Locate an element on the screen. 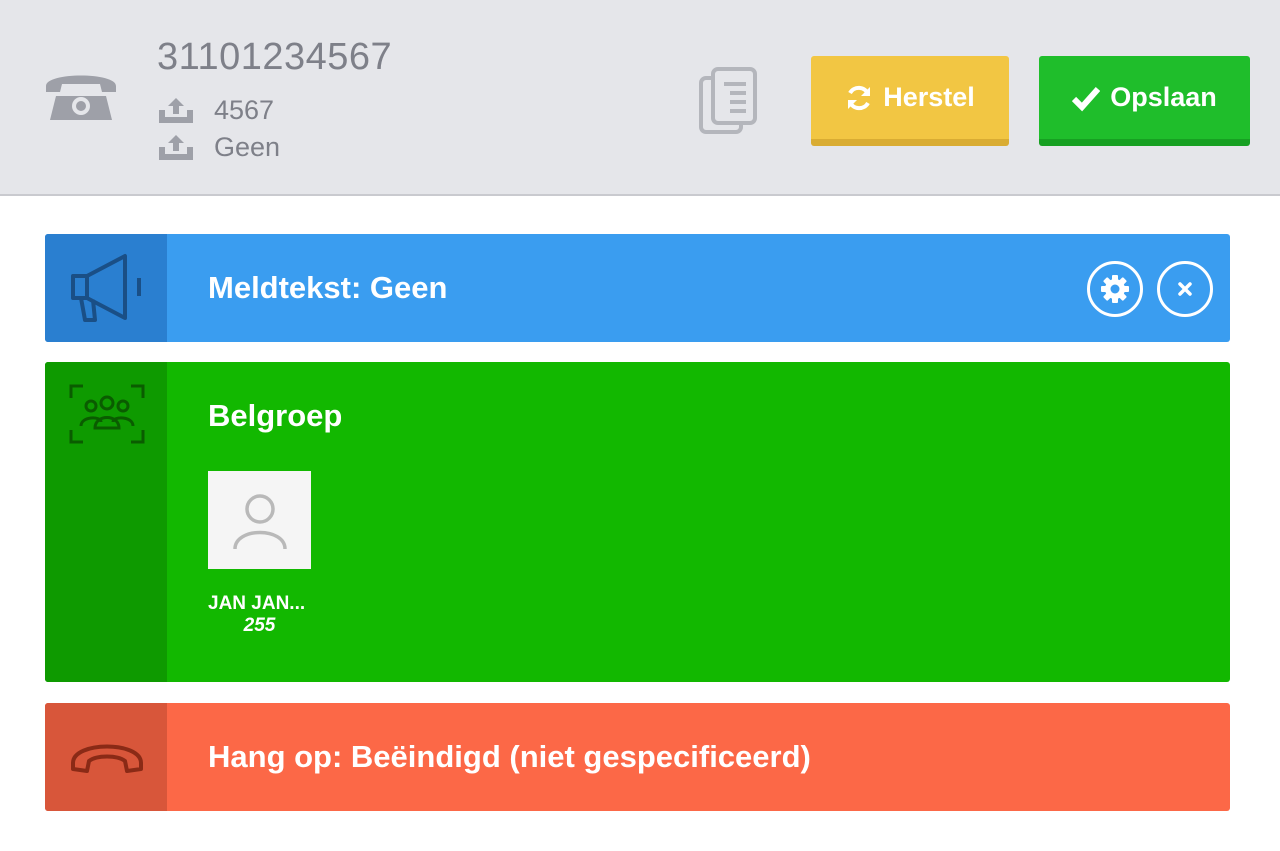 Image resolution: width=1280 pixels, height=851 pixels. group-icon is located at coordinates (107, 414).